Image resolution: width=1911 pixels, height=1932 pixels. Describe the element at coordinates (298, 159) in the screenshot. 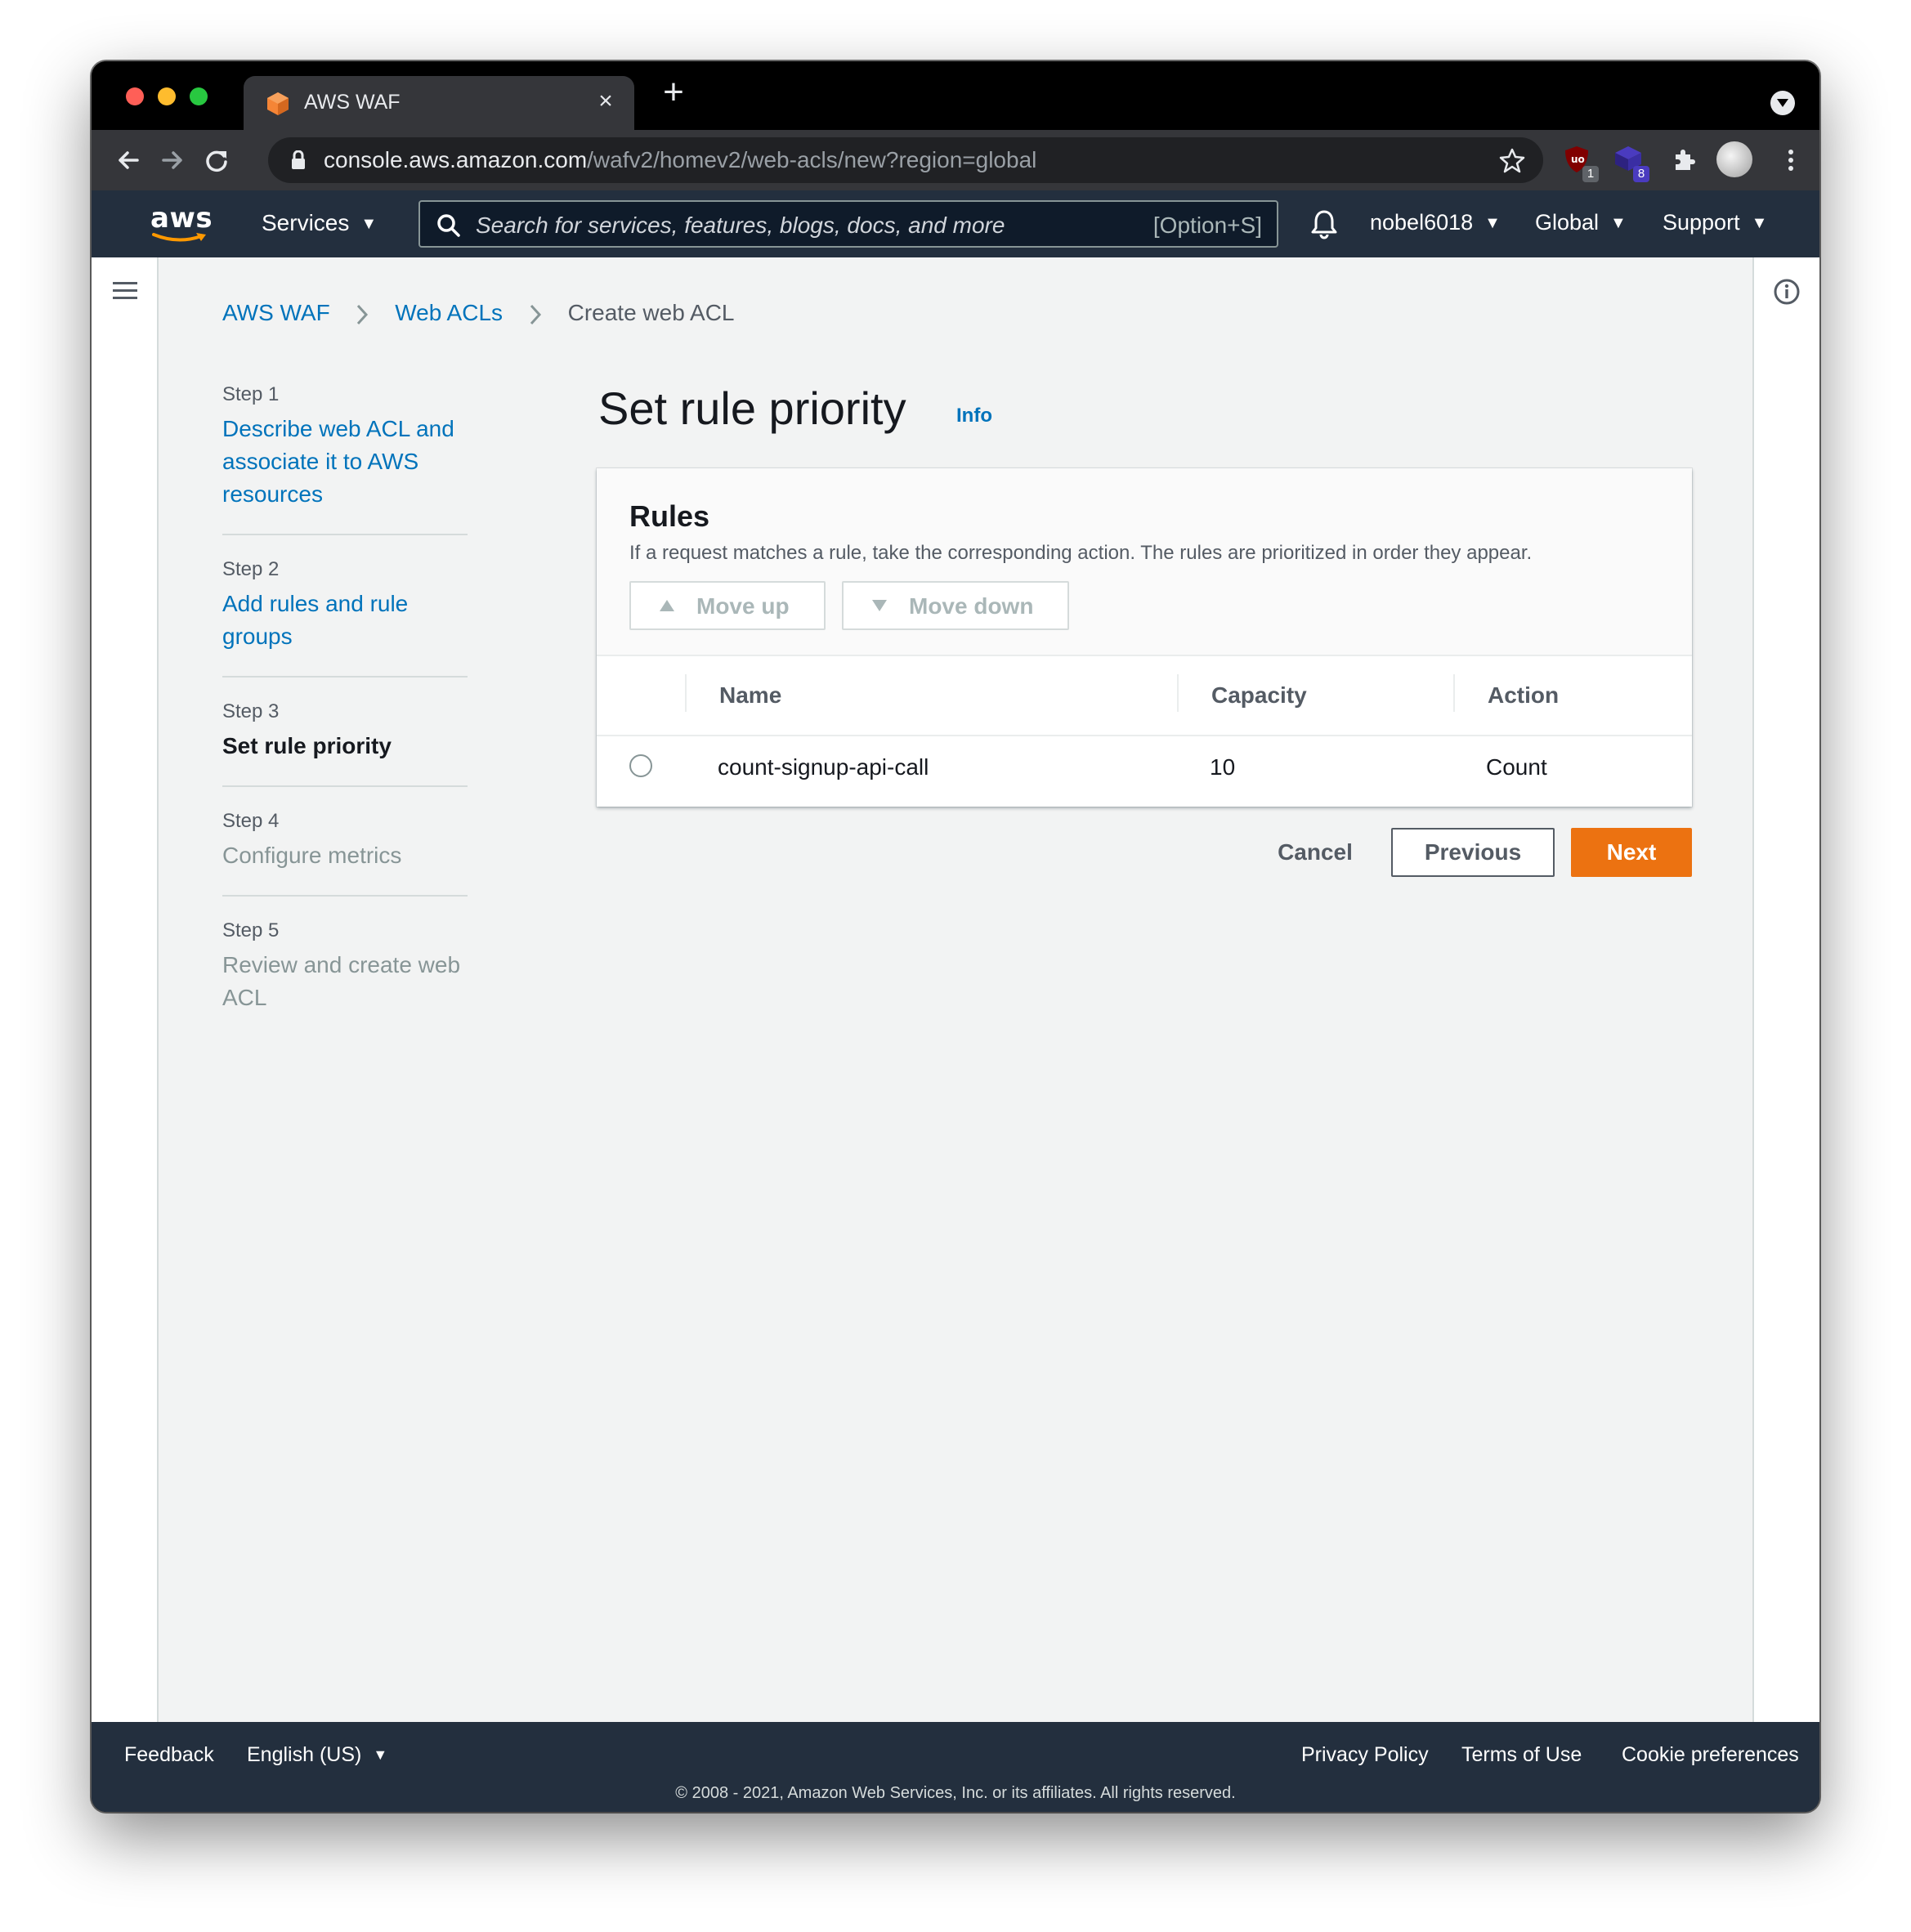

I see `lock-icon` at that location.